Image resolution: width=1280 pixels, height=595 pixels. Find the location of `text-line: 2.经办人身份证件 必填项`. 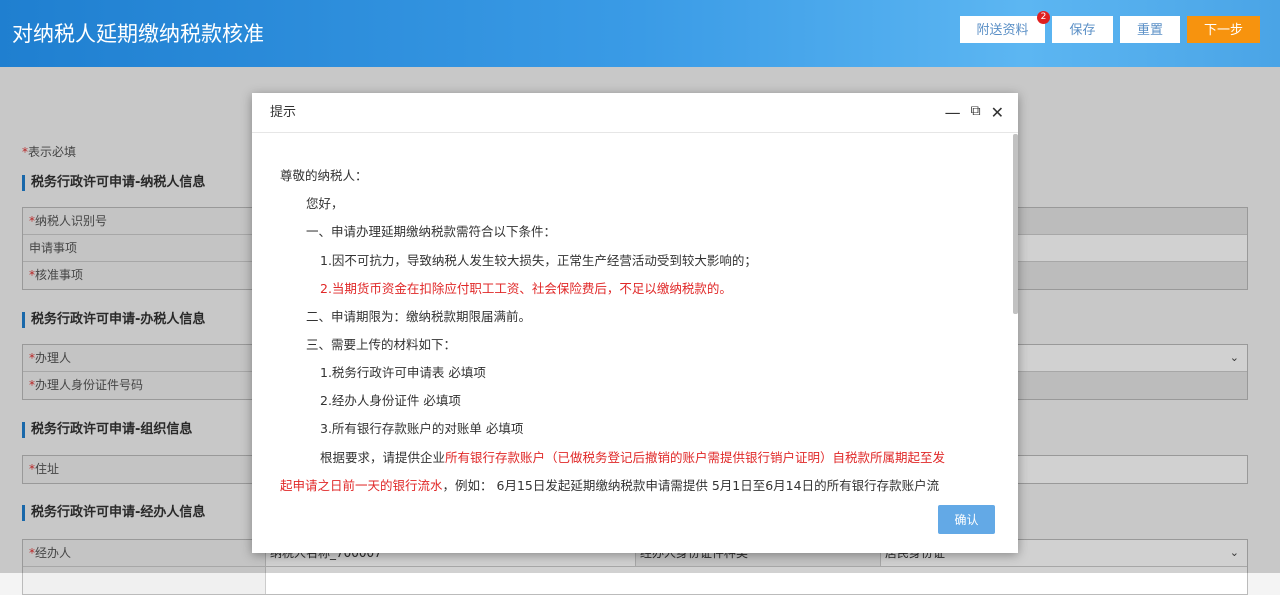

text-line: 2.经办人身份证件 必填项 is located at coordinates (390, 400).